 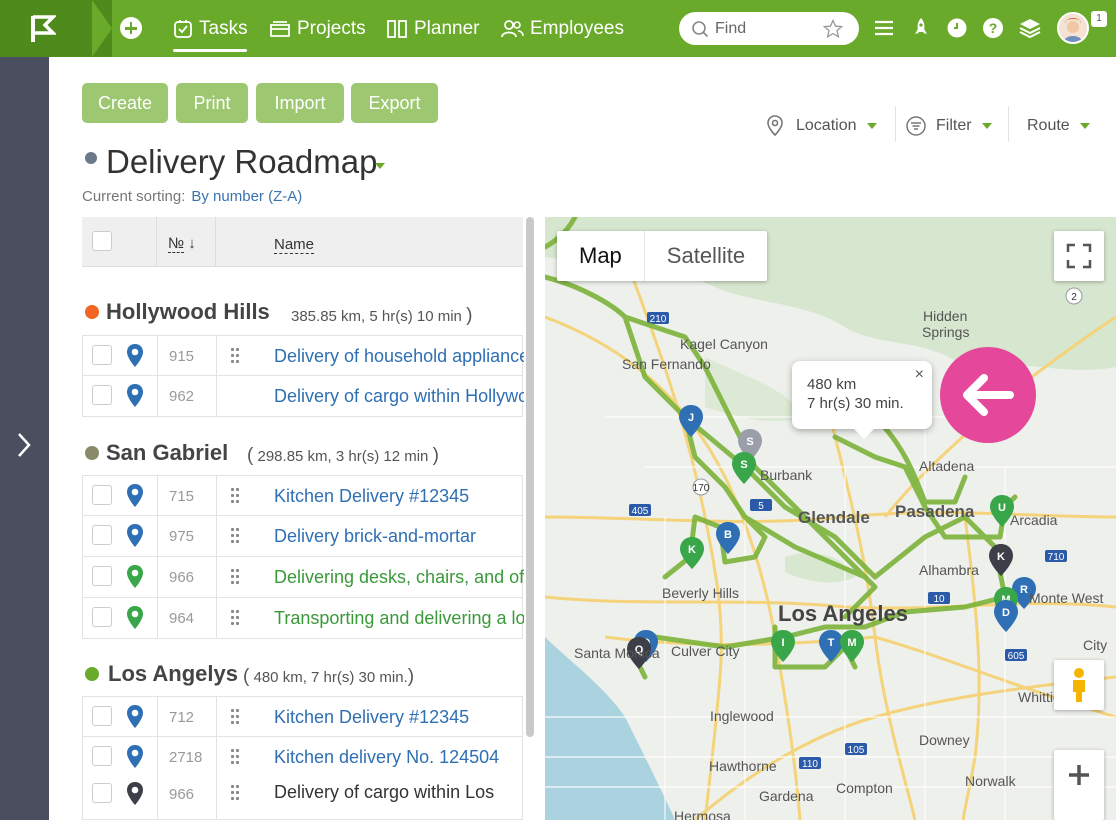 I want to click on import-button: Import, so click(x=300, y=103).